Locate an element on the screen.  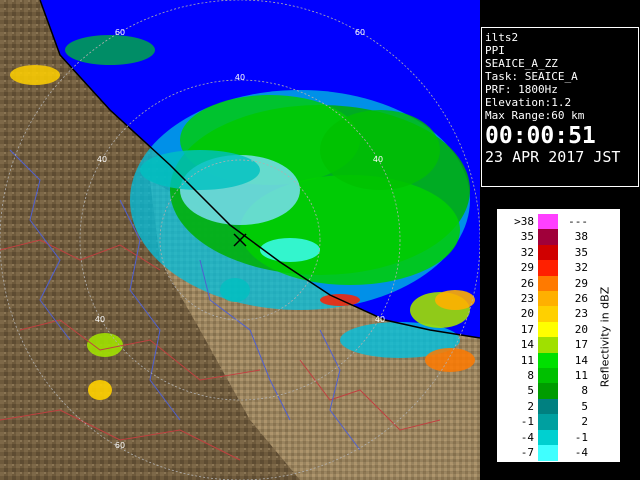
legend-lower-bound: 23 is located at coordinates (527, 298).